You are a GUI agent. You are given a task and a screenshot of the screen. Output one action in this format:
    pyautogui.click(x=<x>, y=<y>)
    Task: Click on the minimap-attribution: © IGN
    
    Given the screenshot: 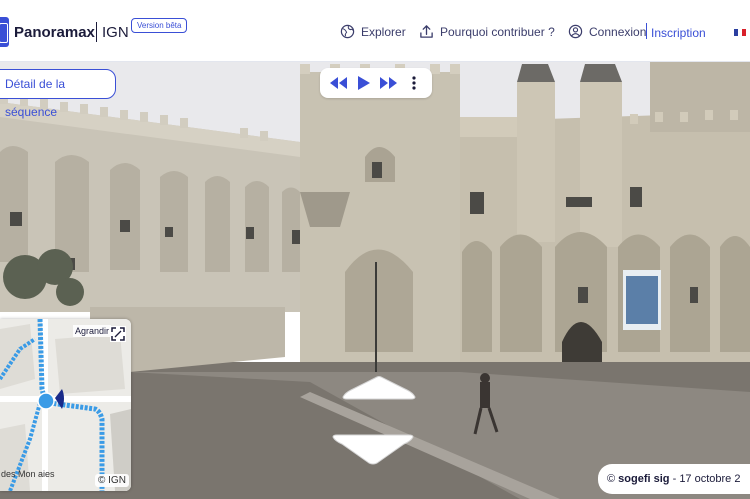 What is the action you would take?
    pyautogui.click(x=112, y=480)
    